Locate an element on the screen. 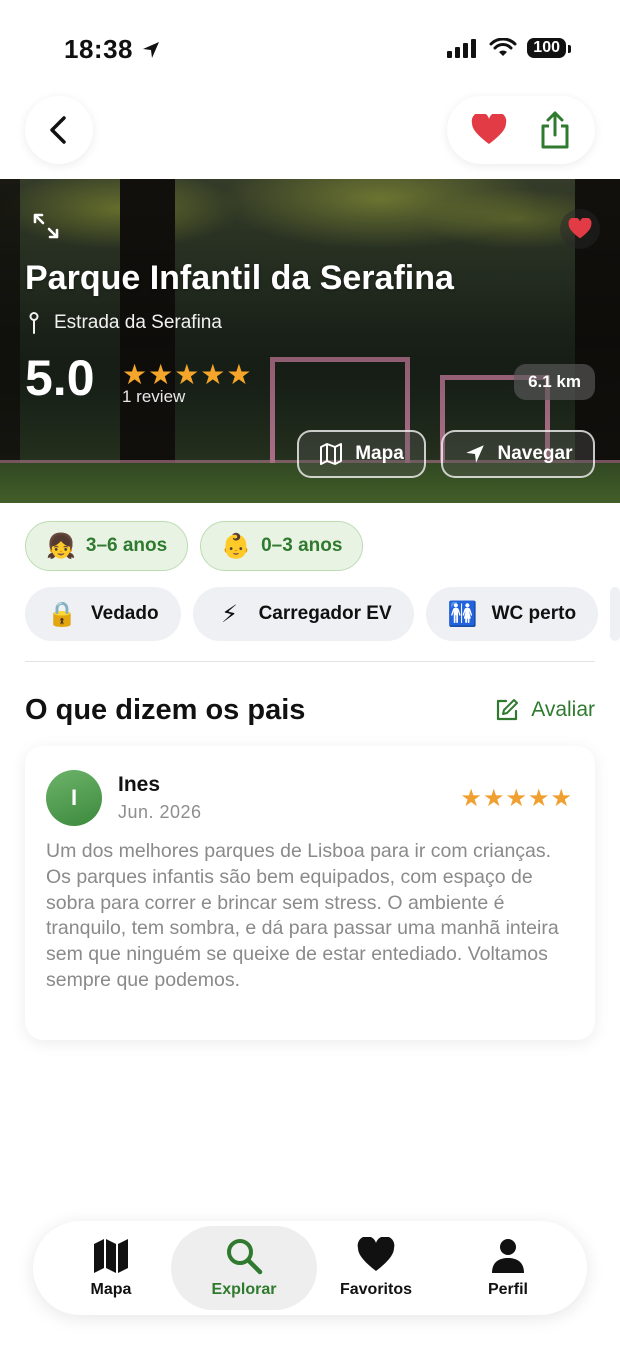 The height and width of the screenshot is (1348, 620). feature-chip-label: Carregador EV is located at coordinates (325, 613).